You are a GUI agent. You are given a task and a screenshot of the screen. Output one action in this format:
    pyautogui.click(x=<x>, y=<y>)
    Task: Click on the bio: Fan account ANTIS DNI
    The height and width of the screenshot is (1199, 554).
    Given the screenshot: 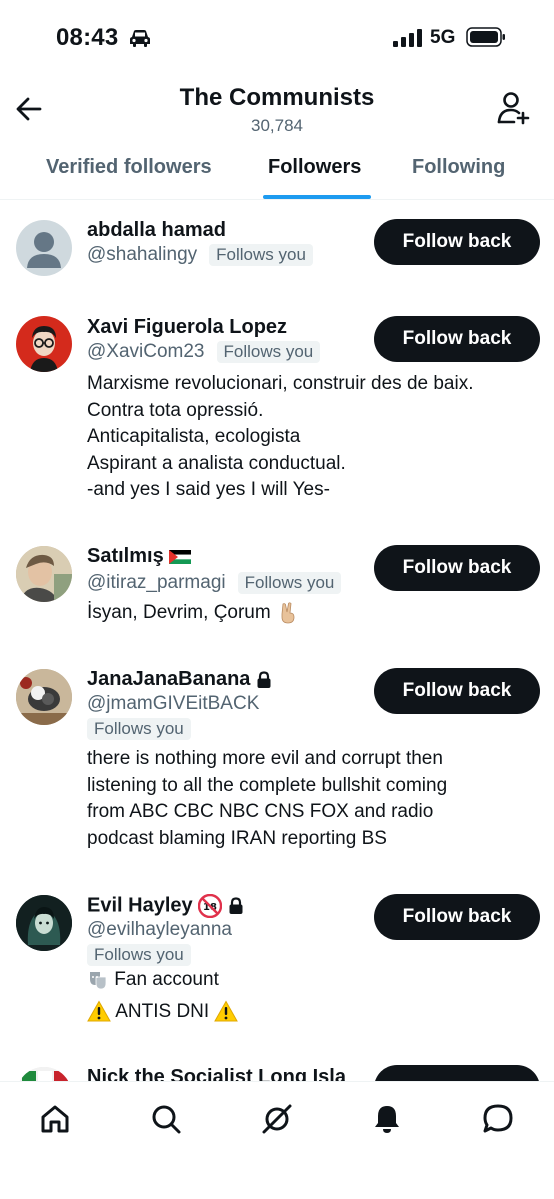 What is the action you would take?
    pyautogui.click(x=307, y=996)
    